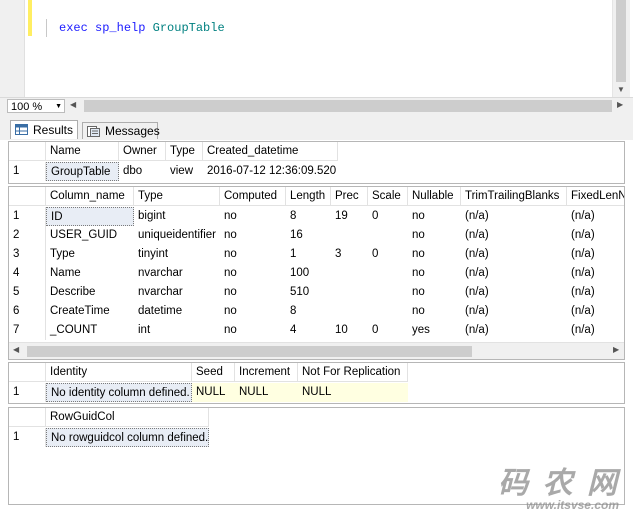 This screenshot has height=513, width=633. I want to click on table-cell: GroupTable, so click(82, 171).